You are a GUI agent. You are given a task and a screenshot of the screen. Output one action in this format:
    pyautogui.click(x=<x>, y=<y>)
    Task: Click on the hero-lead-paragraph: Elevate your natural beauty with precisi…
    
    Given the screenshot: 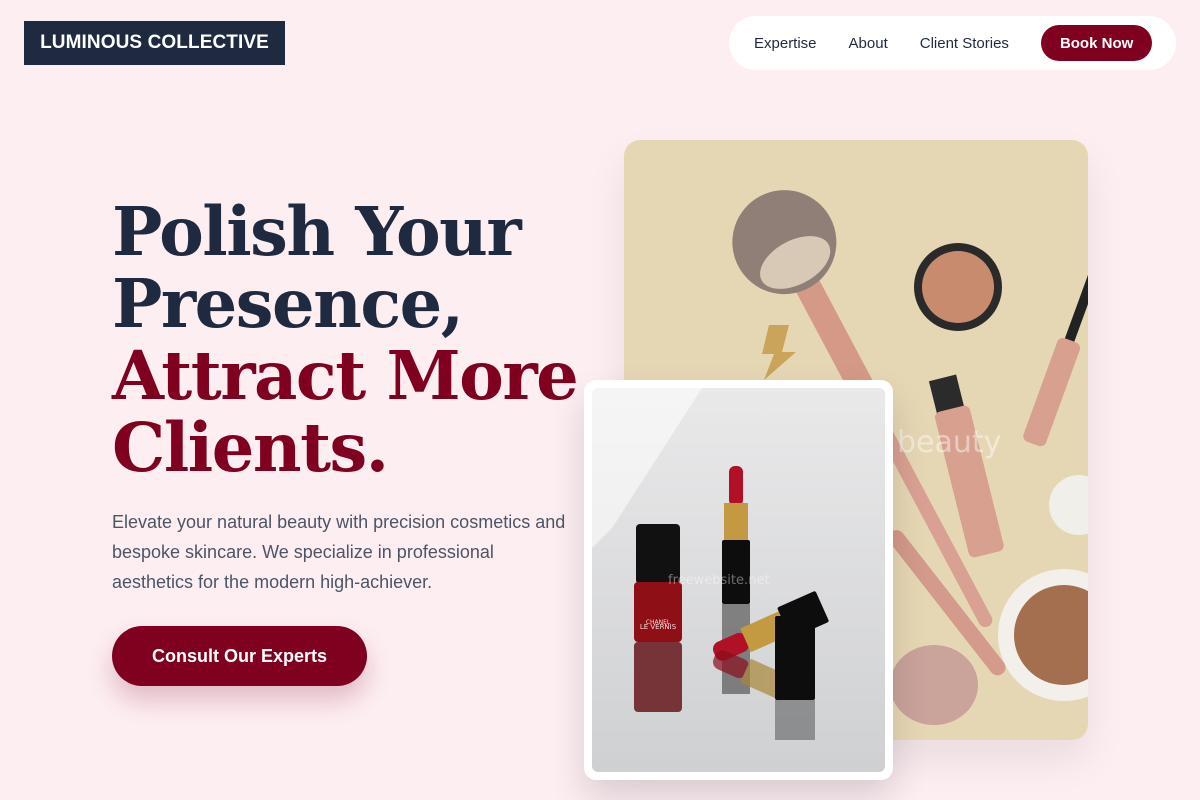 What is the action you would take?
    pyautogui.click(x=339, y=552)
    